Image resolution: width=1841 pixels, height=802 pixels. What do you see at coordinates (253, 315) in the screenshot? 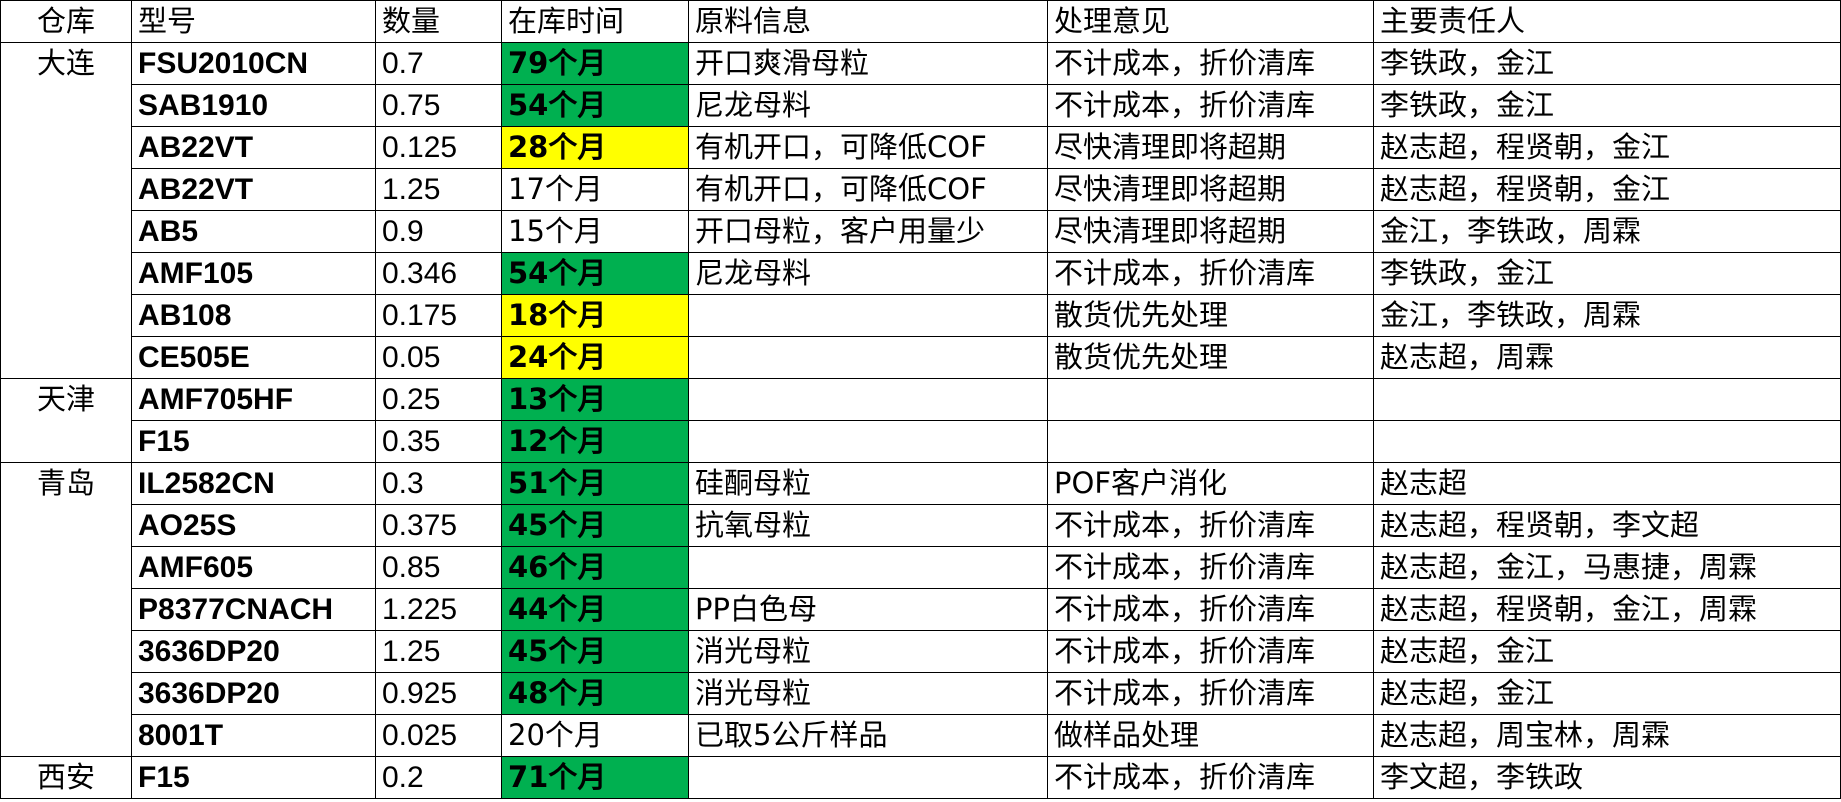
I see `model-cell: AB108` at bounding box center [253, 315].